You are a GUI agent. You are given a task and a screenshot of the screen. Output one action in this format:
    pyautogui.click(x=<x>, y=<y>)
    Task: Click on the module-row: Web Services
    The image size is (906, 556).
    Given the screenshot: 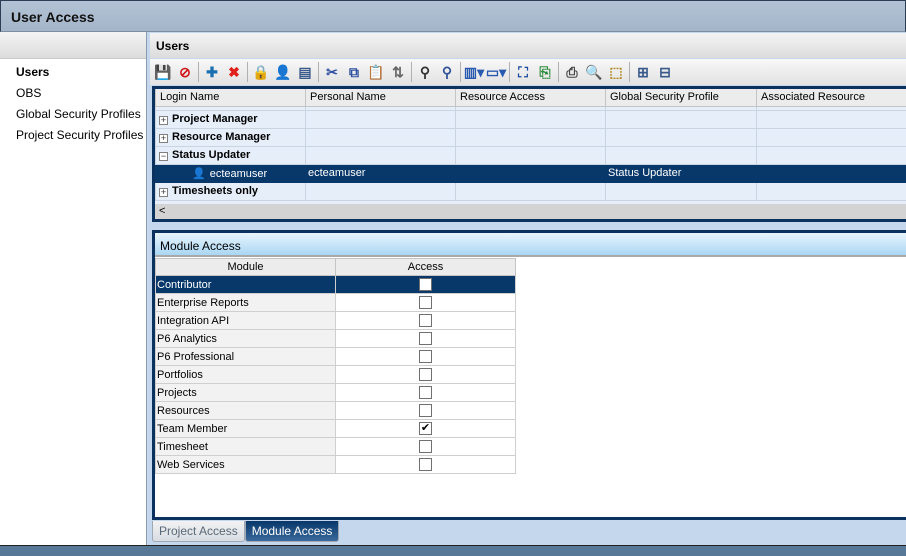 What is the action you would take?
    pyautogui.click(x=335, y=464)
    